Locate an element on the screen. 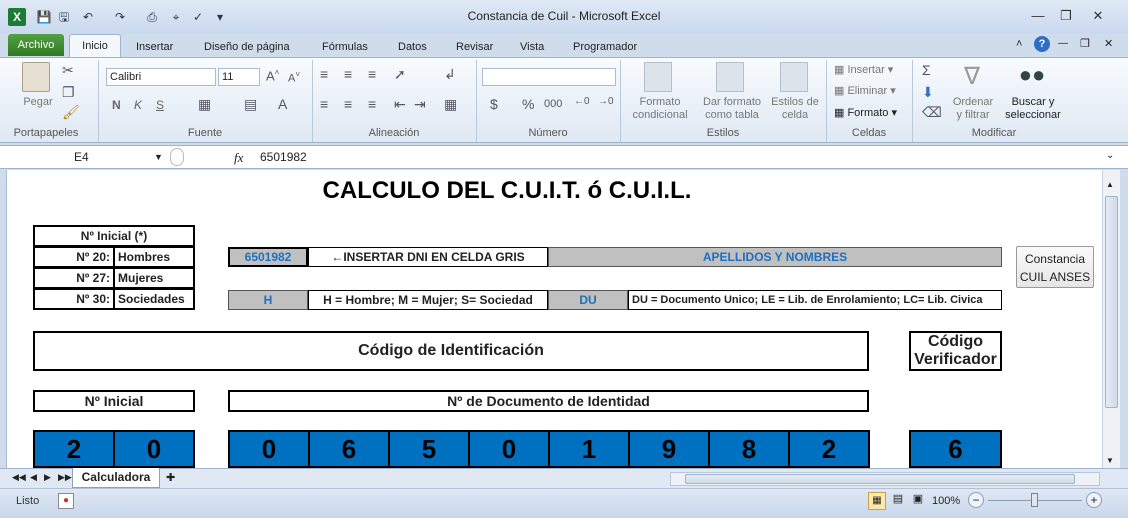 The height and width of the screenshot is (518, 1128). thousands-icon: 000 is located at coordinates (553, 104).